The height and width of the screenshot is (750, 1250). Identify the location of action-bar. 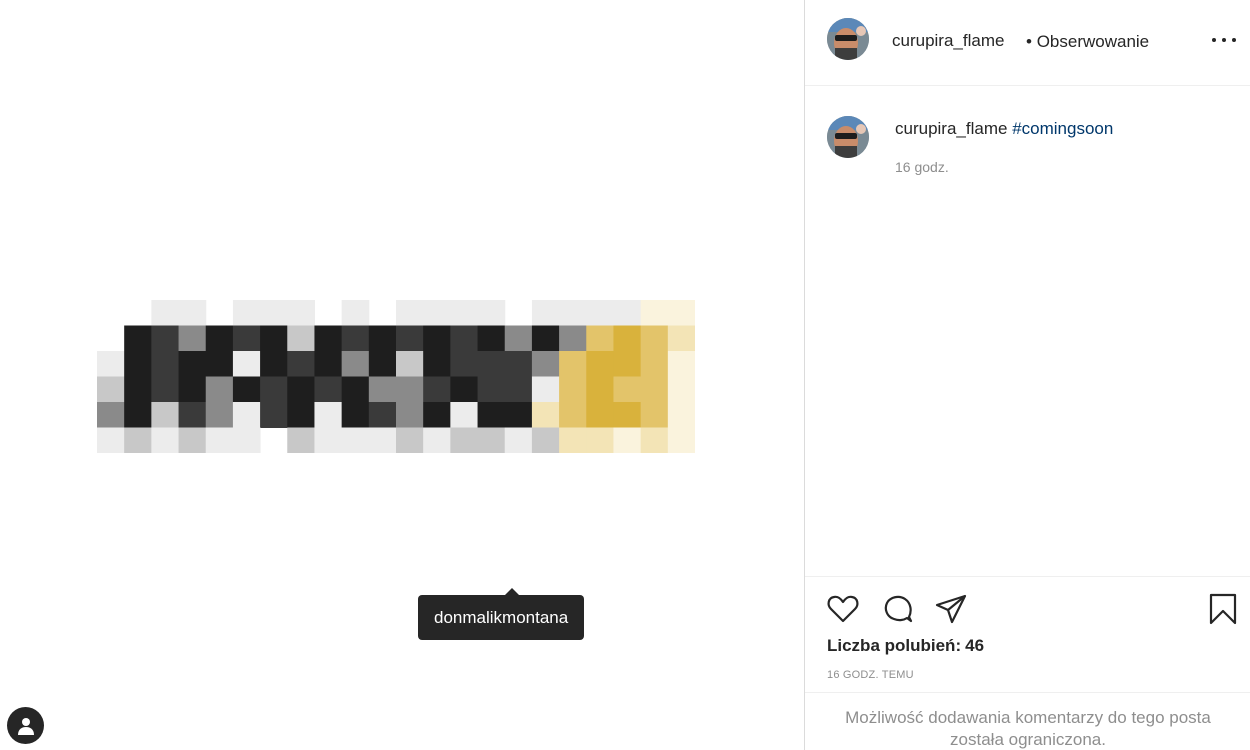
(1027, 607).